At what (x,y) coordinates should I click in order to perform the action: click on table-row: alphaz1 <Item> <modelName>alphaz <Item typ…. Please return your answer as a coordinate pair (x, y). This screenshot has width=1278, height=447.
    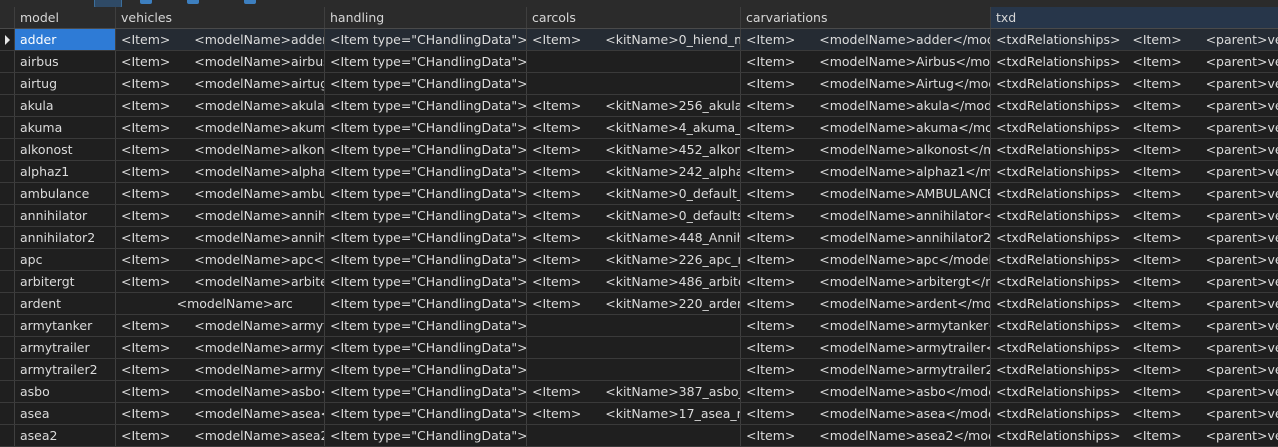
    Looking at the image, I should click on (639, 172).